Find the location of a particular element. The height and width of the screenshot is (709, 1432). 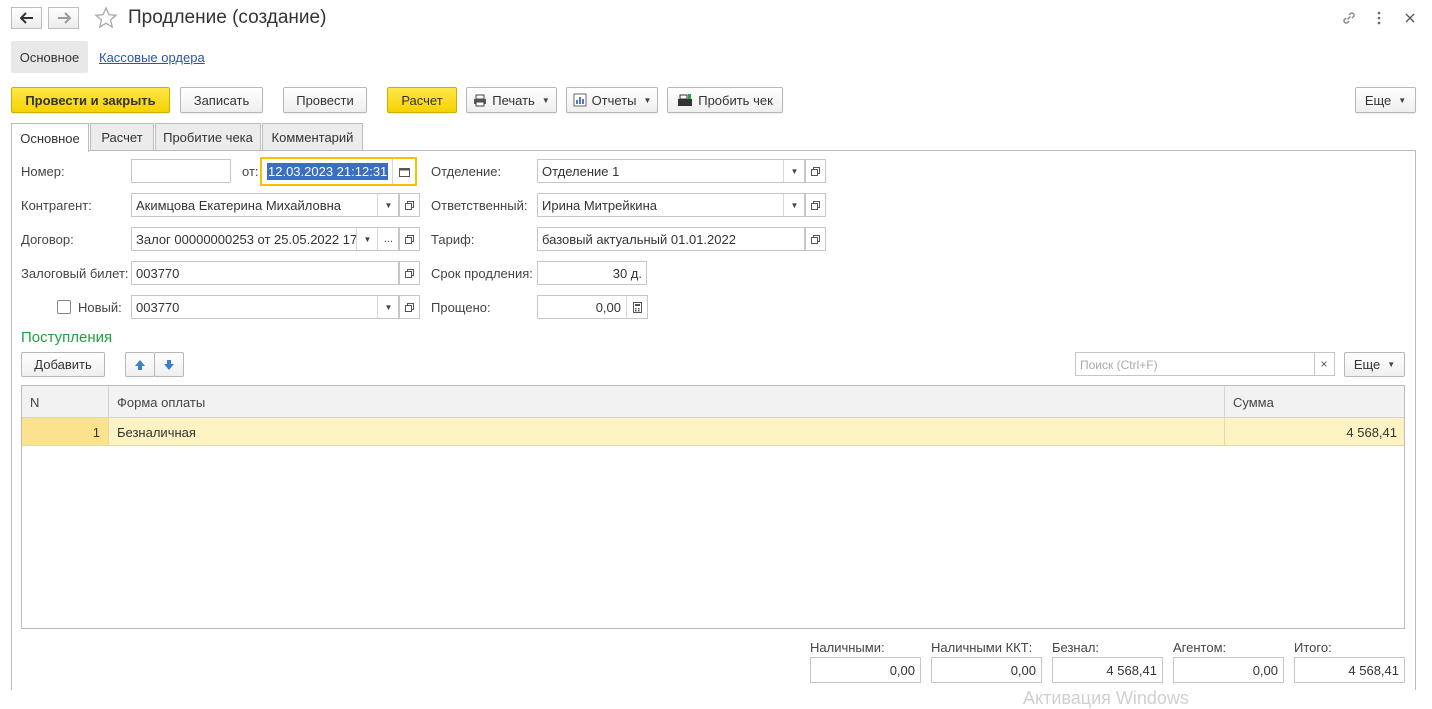

move-down-button is located at coordinates (169, 364).